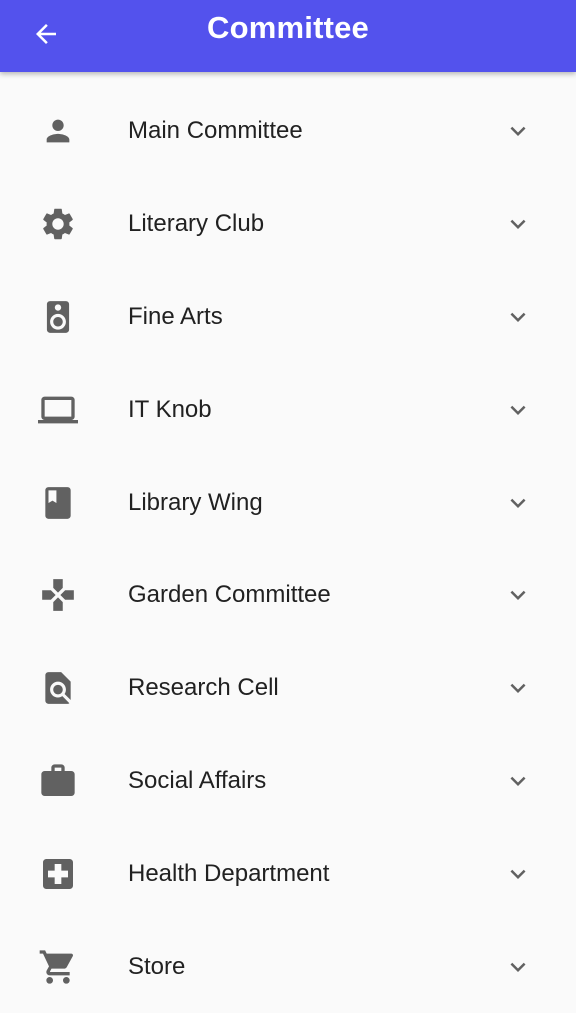 This screenshot has height=1013, width=576. I want to click on book-icon, so click(58, 503).